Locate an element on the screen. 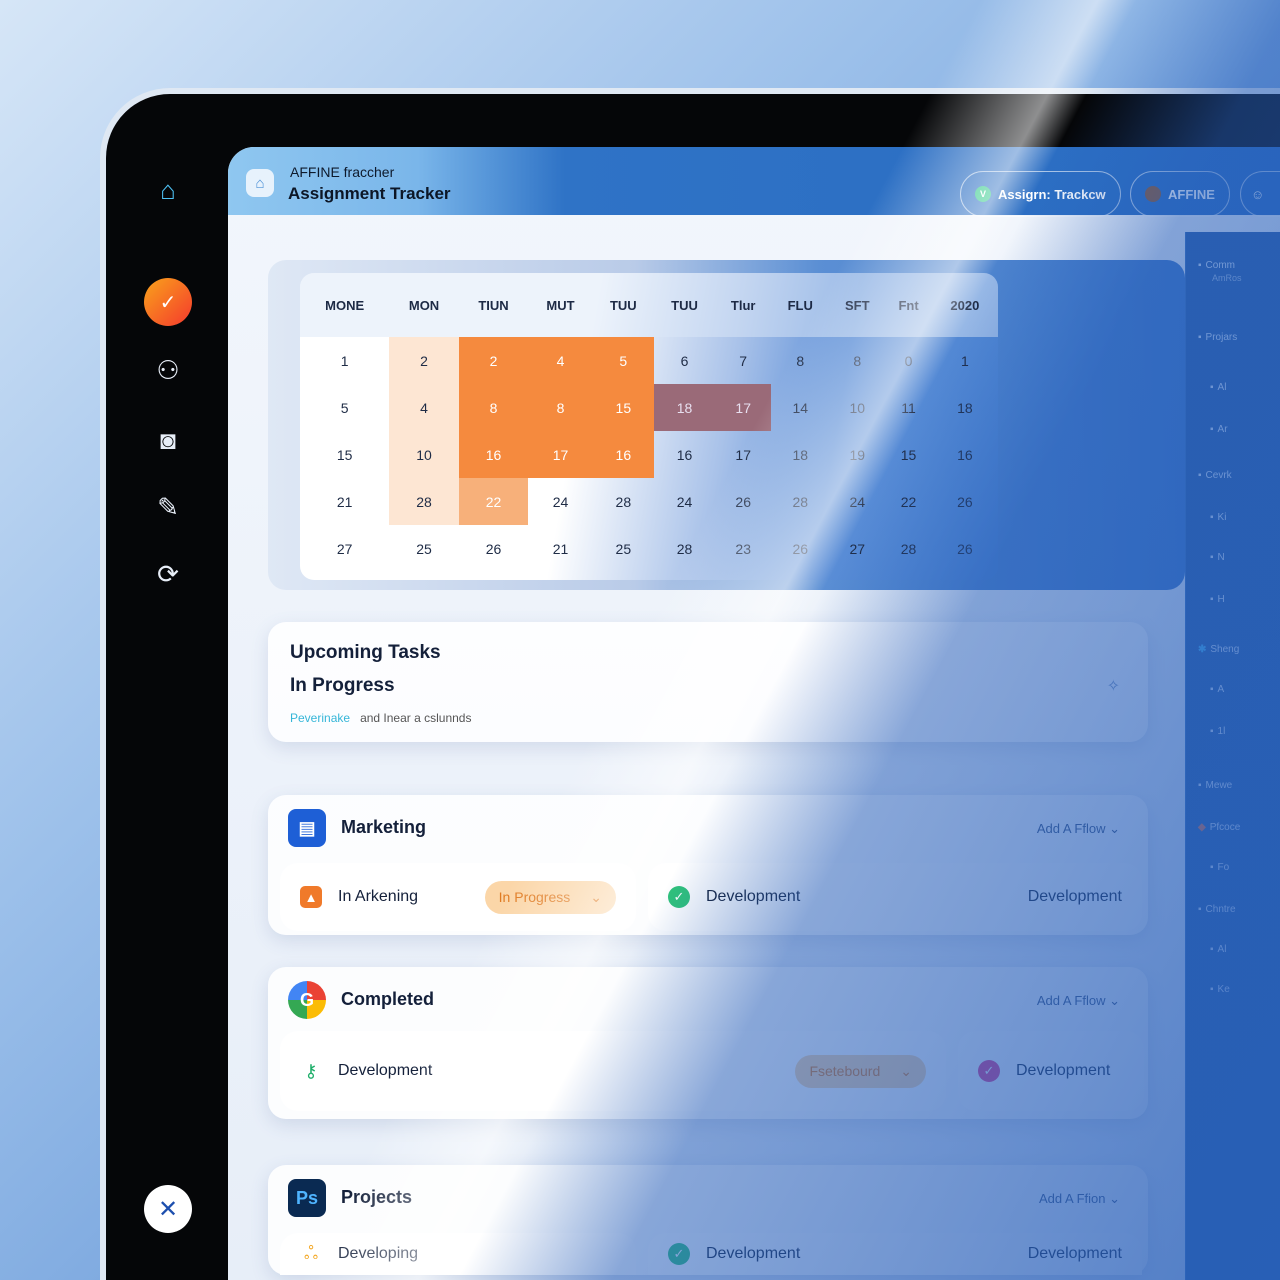 This screenshot has width=1280, height=1280. right-panel-item: ▪ A is located at coordinates (1217, 689).